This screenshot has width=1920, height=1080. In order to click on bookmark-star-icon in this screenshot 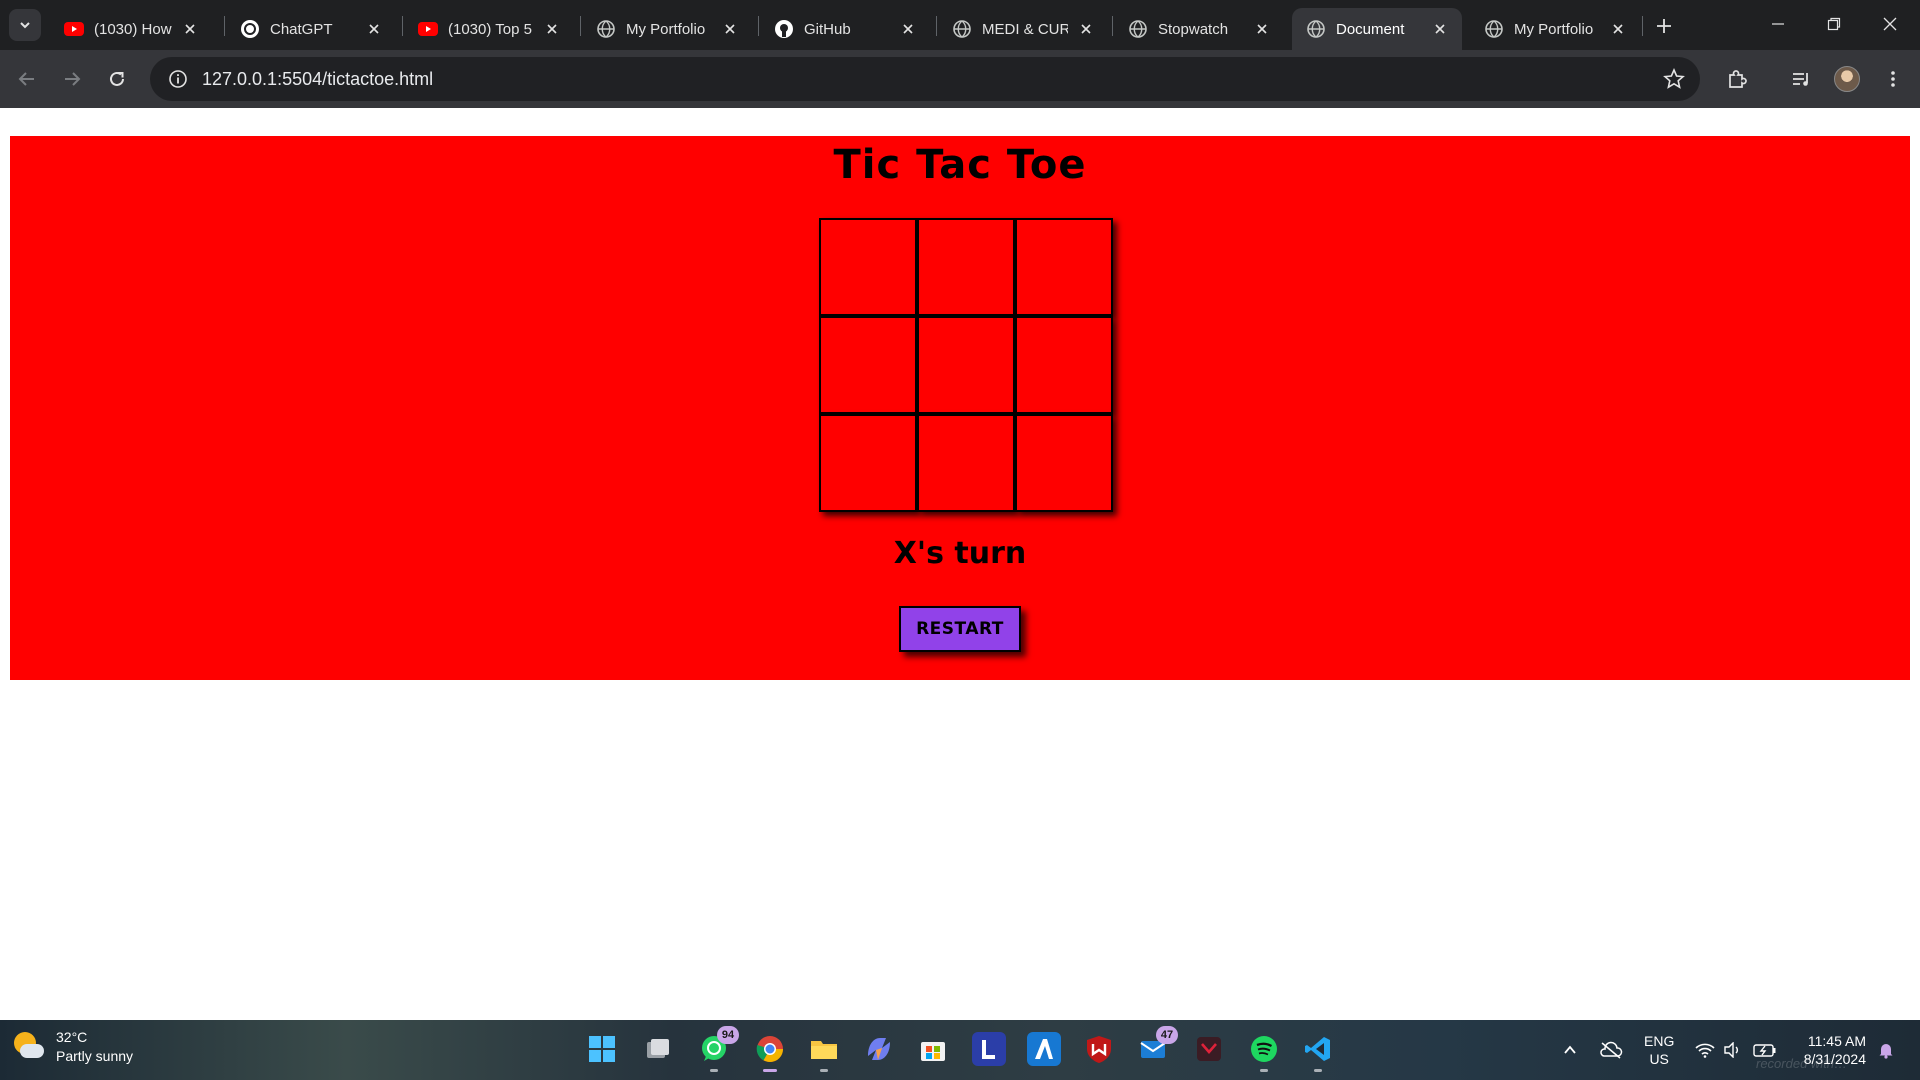, I will do `click(1674, 79)`.